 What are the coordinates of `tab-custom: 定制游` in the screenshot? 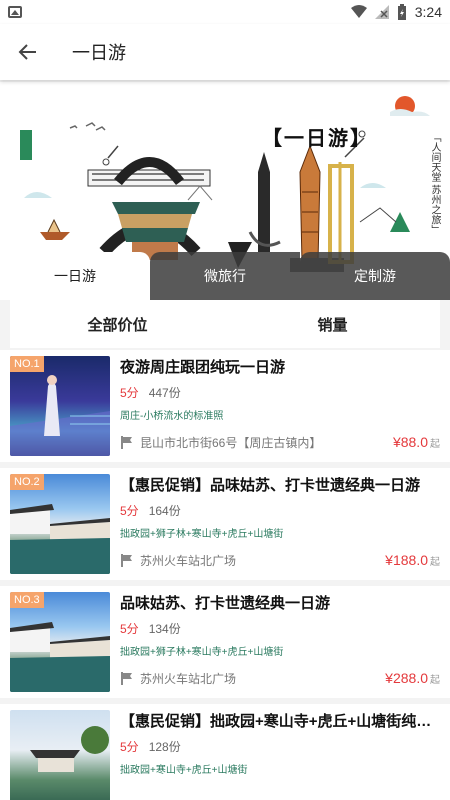 It's located at (375, 276).